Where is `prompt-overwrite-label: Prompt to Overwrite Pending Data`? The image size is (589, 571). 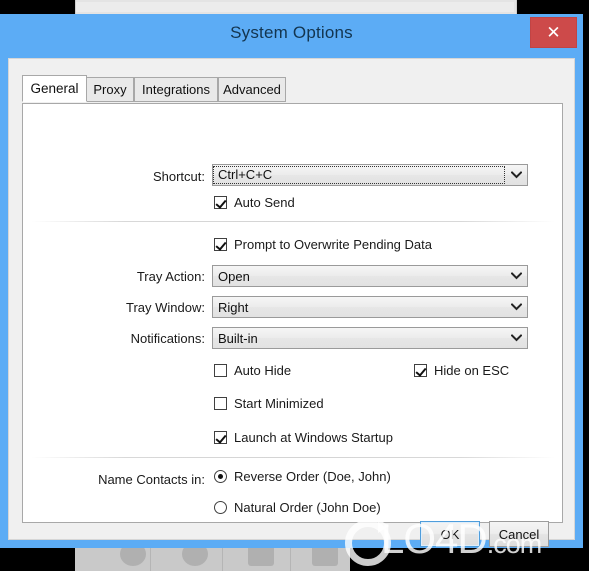 prompt-overwrite-label: Prompt to Overwrite Pending Data is located at coordinates (333, 244).